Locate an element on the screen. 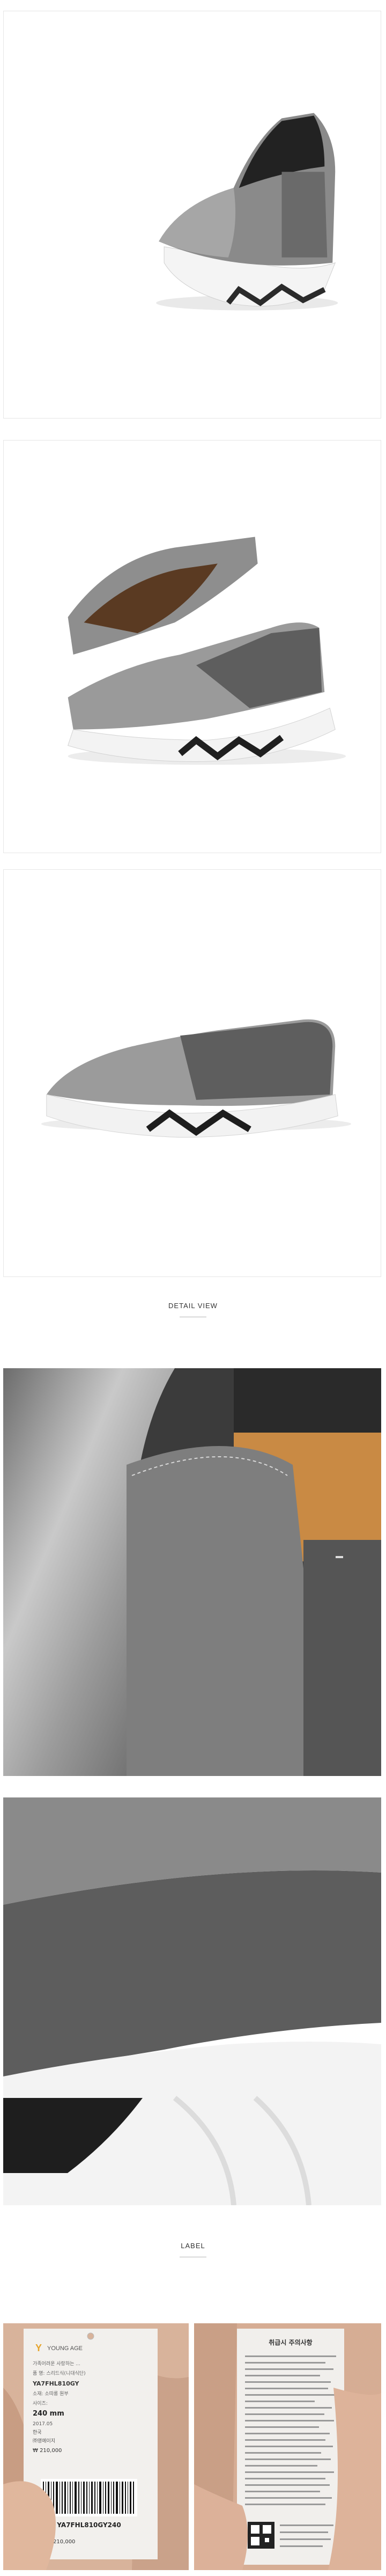 This screenshot has height=2576, width=386. barcode-text: YA7FHL810GY240 is located at coordinates (88, 2525).